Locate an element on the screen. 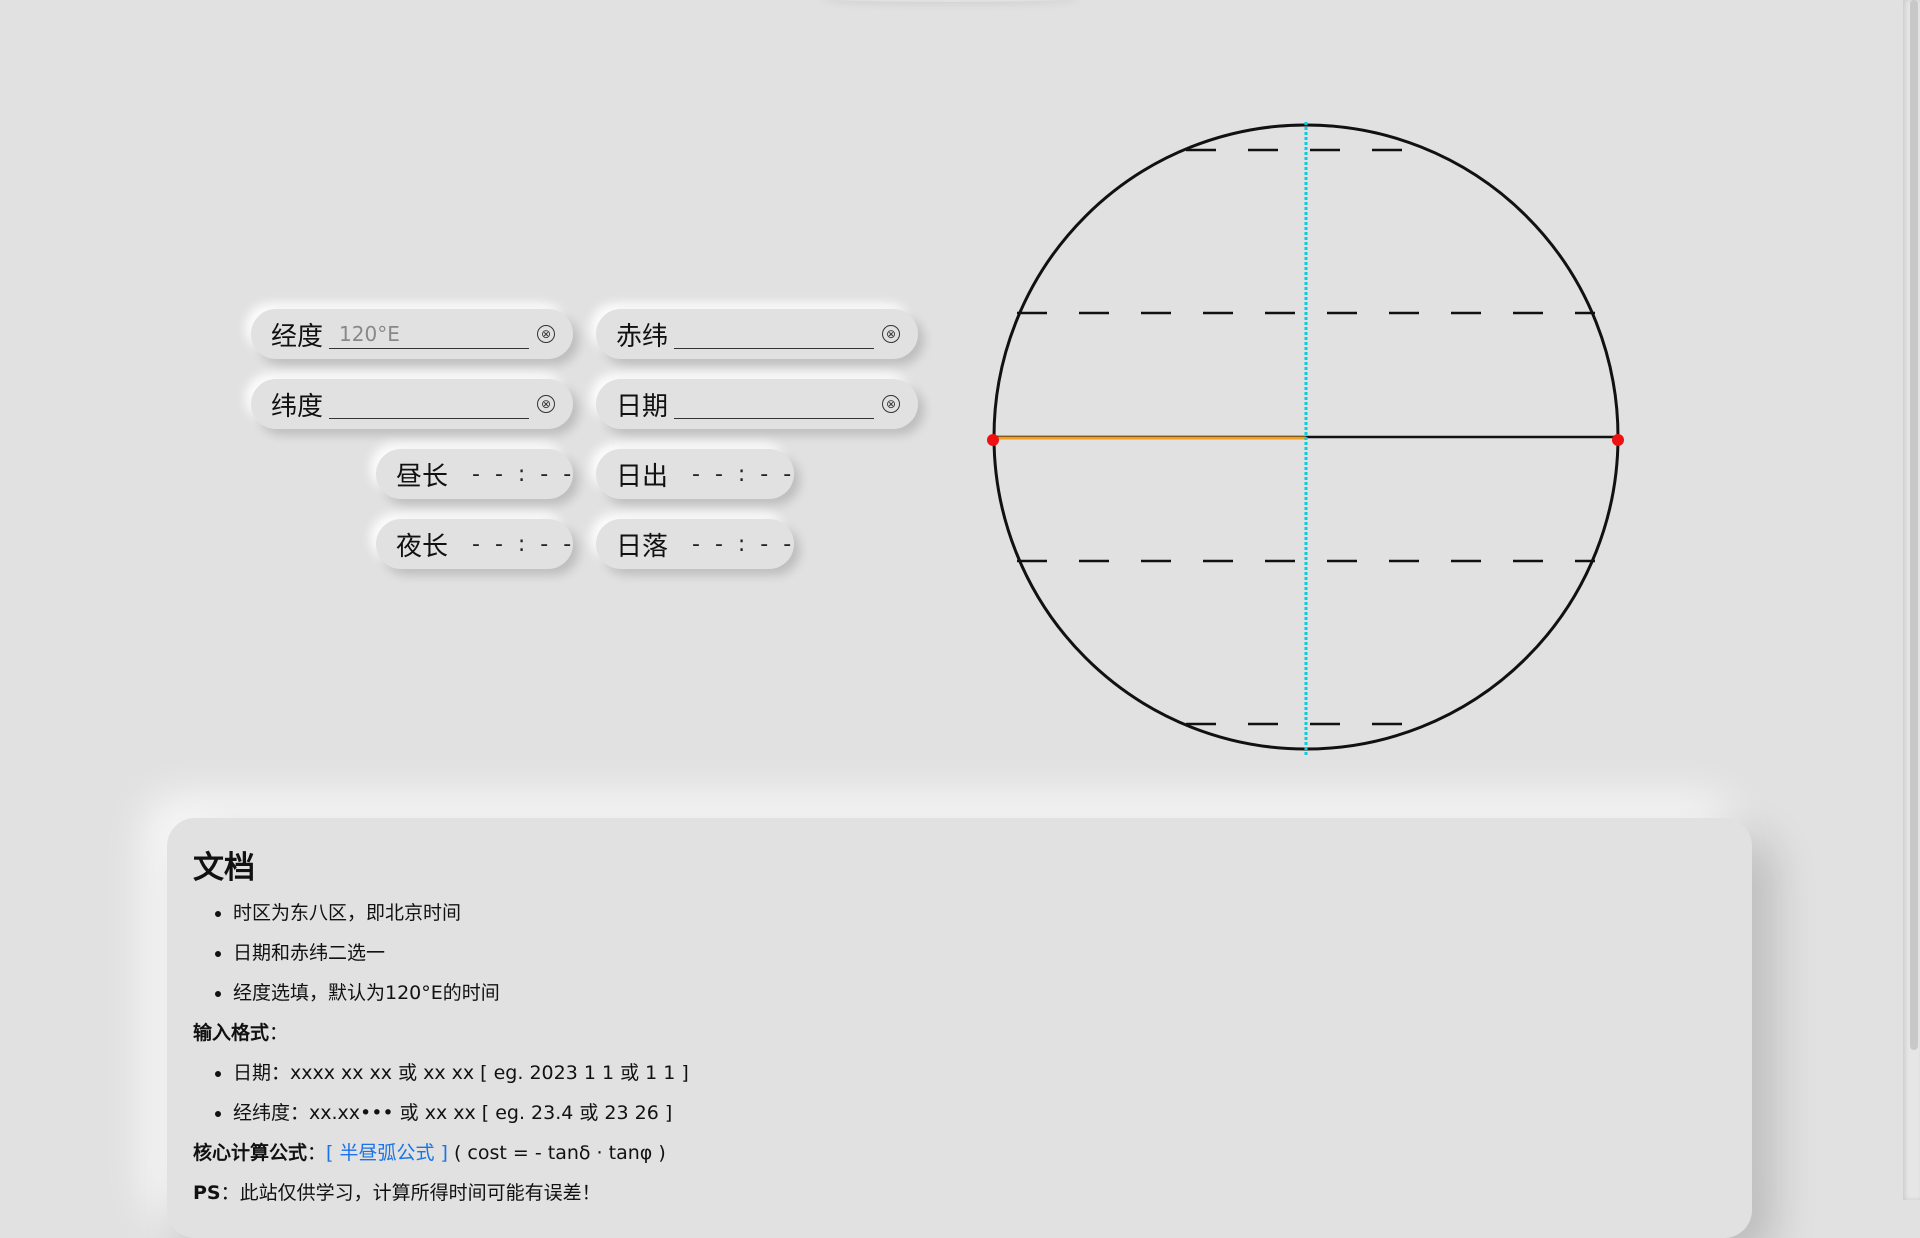 The width and height of the screenshot is (1920, 1238). sunrise-display: 日出 - - : - - is located at coordinates (695, 474).